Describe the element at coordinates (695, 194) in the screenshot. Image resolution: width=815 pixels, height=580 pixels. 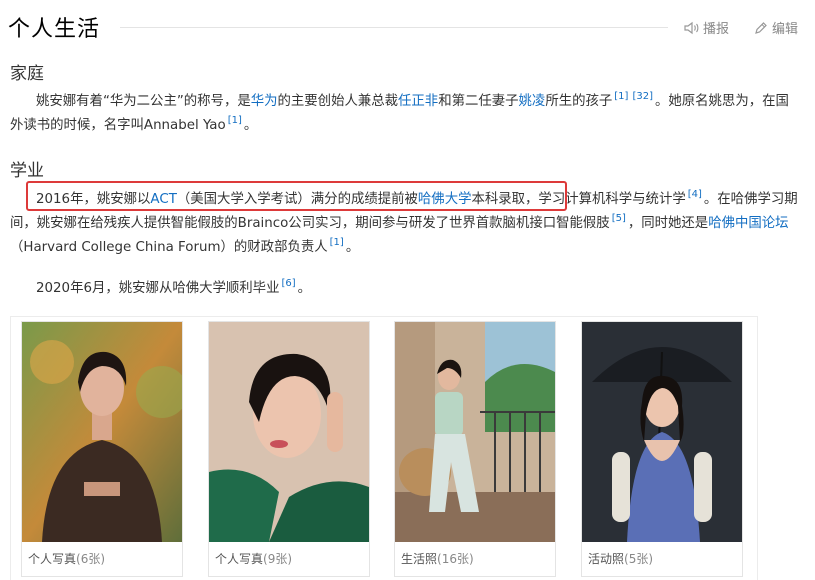
I see `reference-4: [4]` at that location.